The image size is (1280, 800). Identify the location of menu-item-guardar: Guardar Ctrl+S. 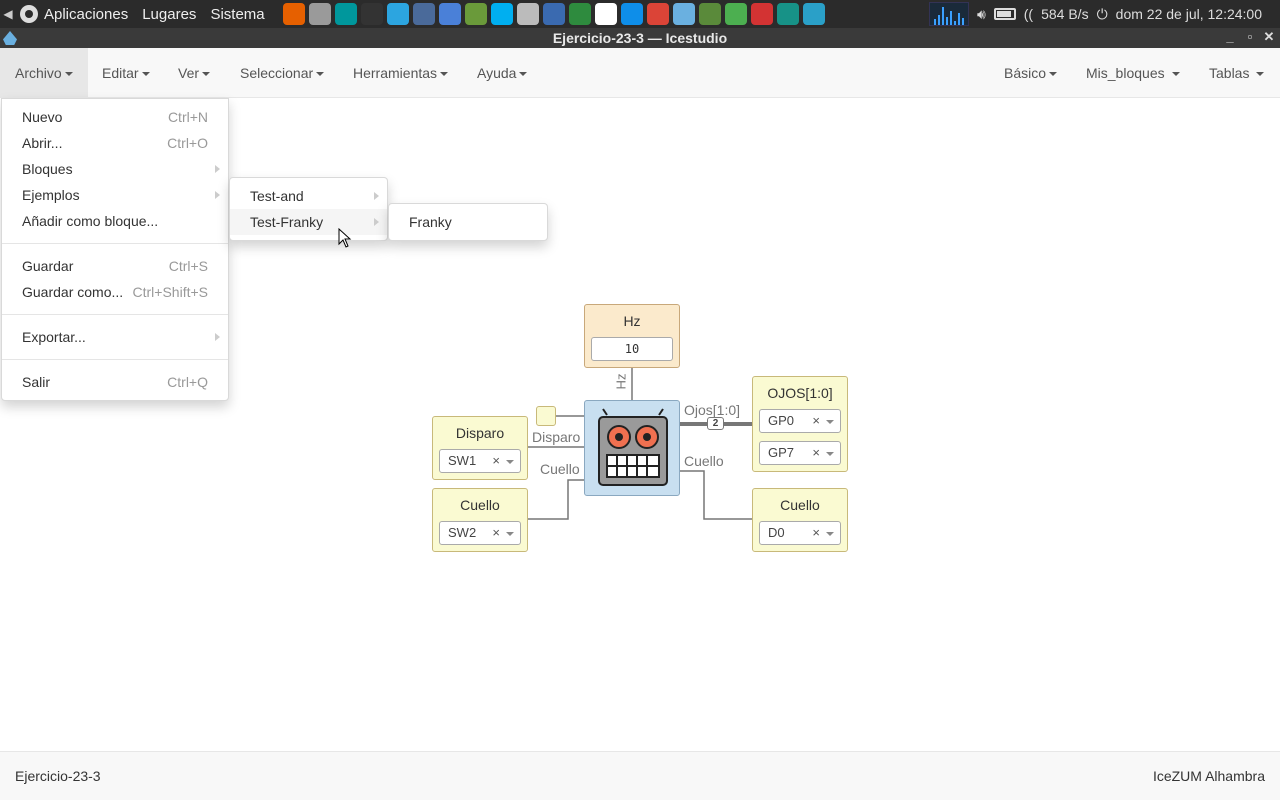
(115, 266).